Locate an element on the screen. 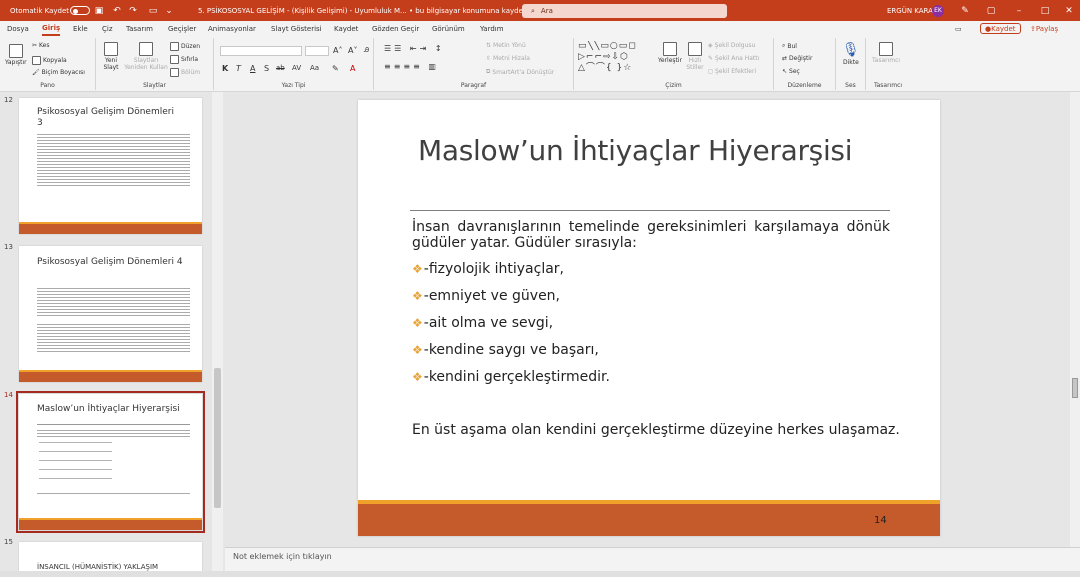 This screenshot has width=1080, height=577. italic-icon: T is located at coordinates (238, 68).